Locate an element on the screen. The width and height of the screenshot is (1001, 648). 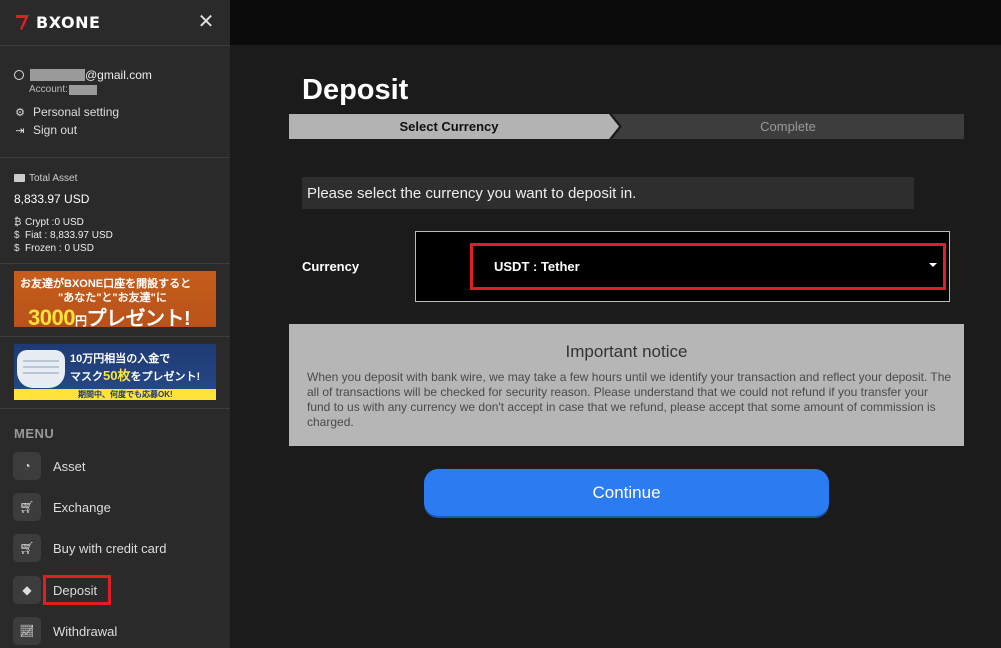
chart-icon: 📈︎ is located at coordinates (27, 631).